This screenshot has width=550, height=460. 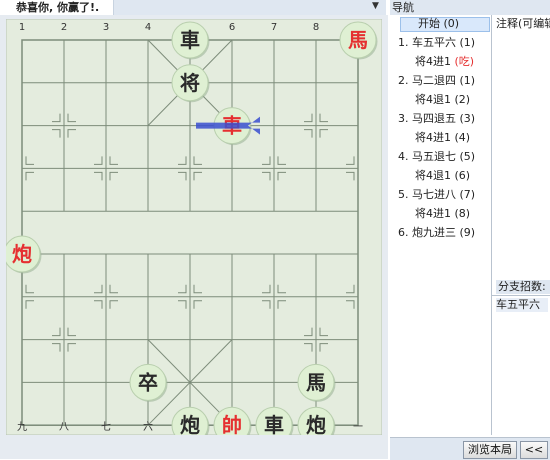 I want to click on file-label-bottom: 六, so click(x=148, y=427).